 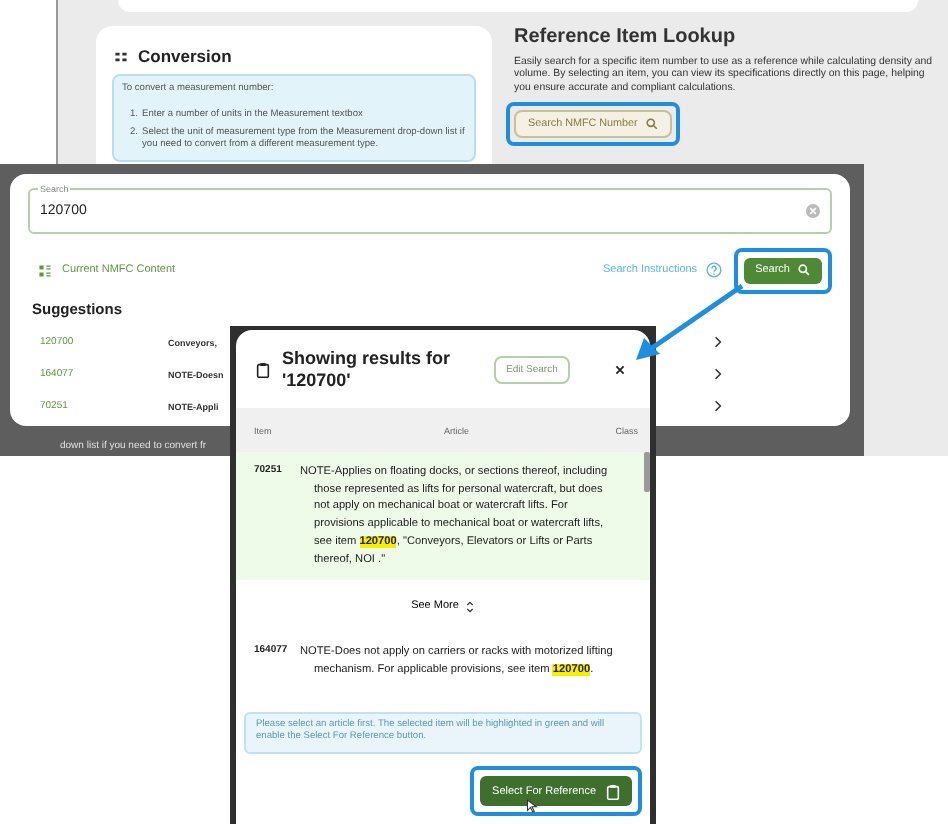 I want to click on cursor-icon, so click(x=532, y=806).